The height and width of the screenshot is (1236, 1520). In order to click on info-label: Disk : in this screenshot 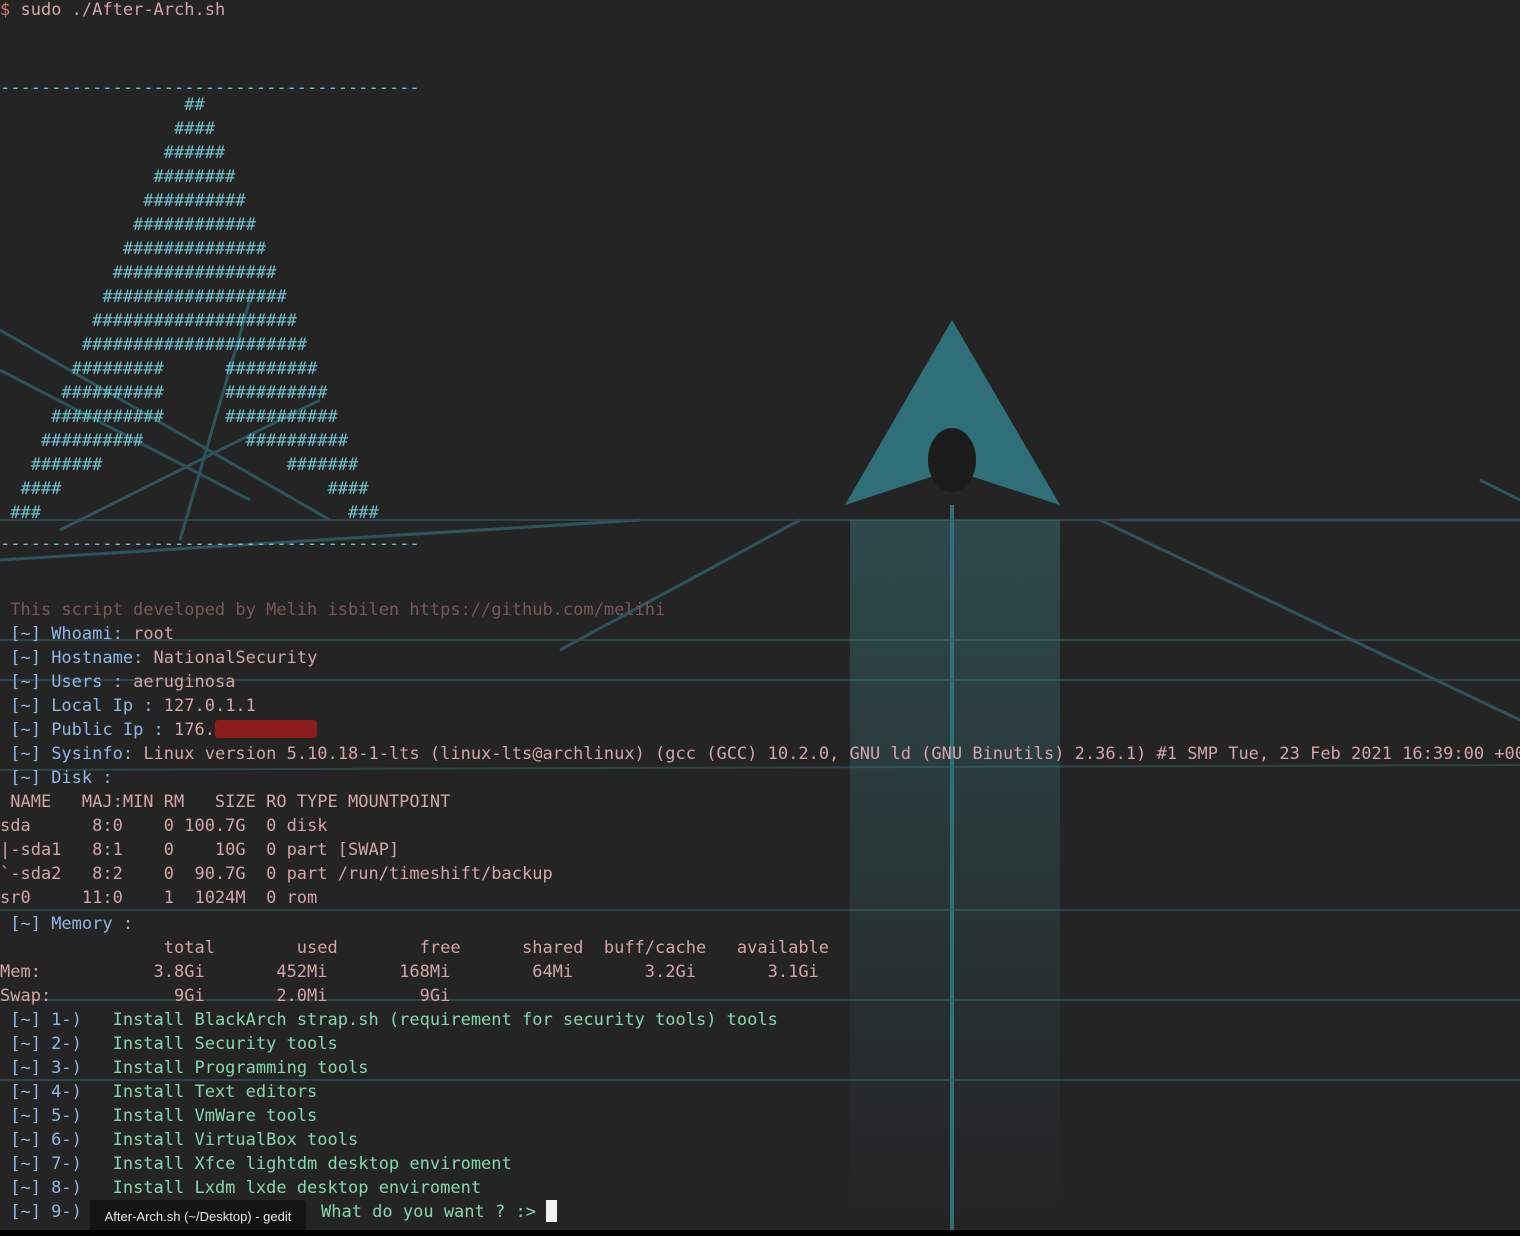, I will do `click(82, 778)`.